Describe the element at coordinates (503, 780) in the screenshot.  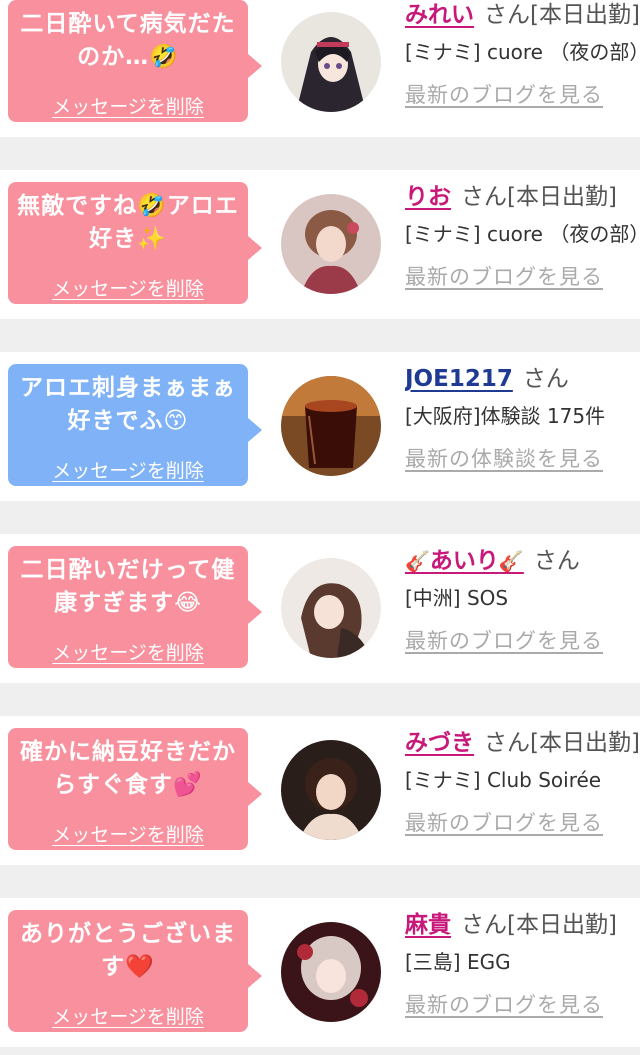
I see `shop-label: [ミナミ] Club Soirée` at that location.